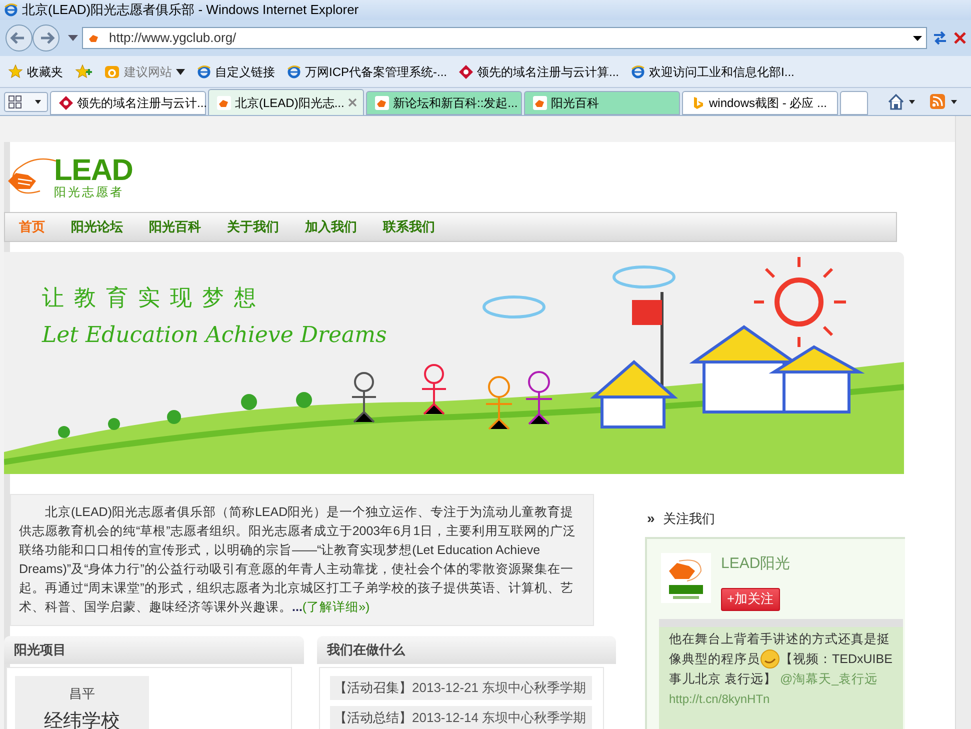  I want to click on window-title: 北京(LEAD)阳光志愿者俱乐部 - Windows Internet Explorer, so click(190, 10).